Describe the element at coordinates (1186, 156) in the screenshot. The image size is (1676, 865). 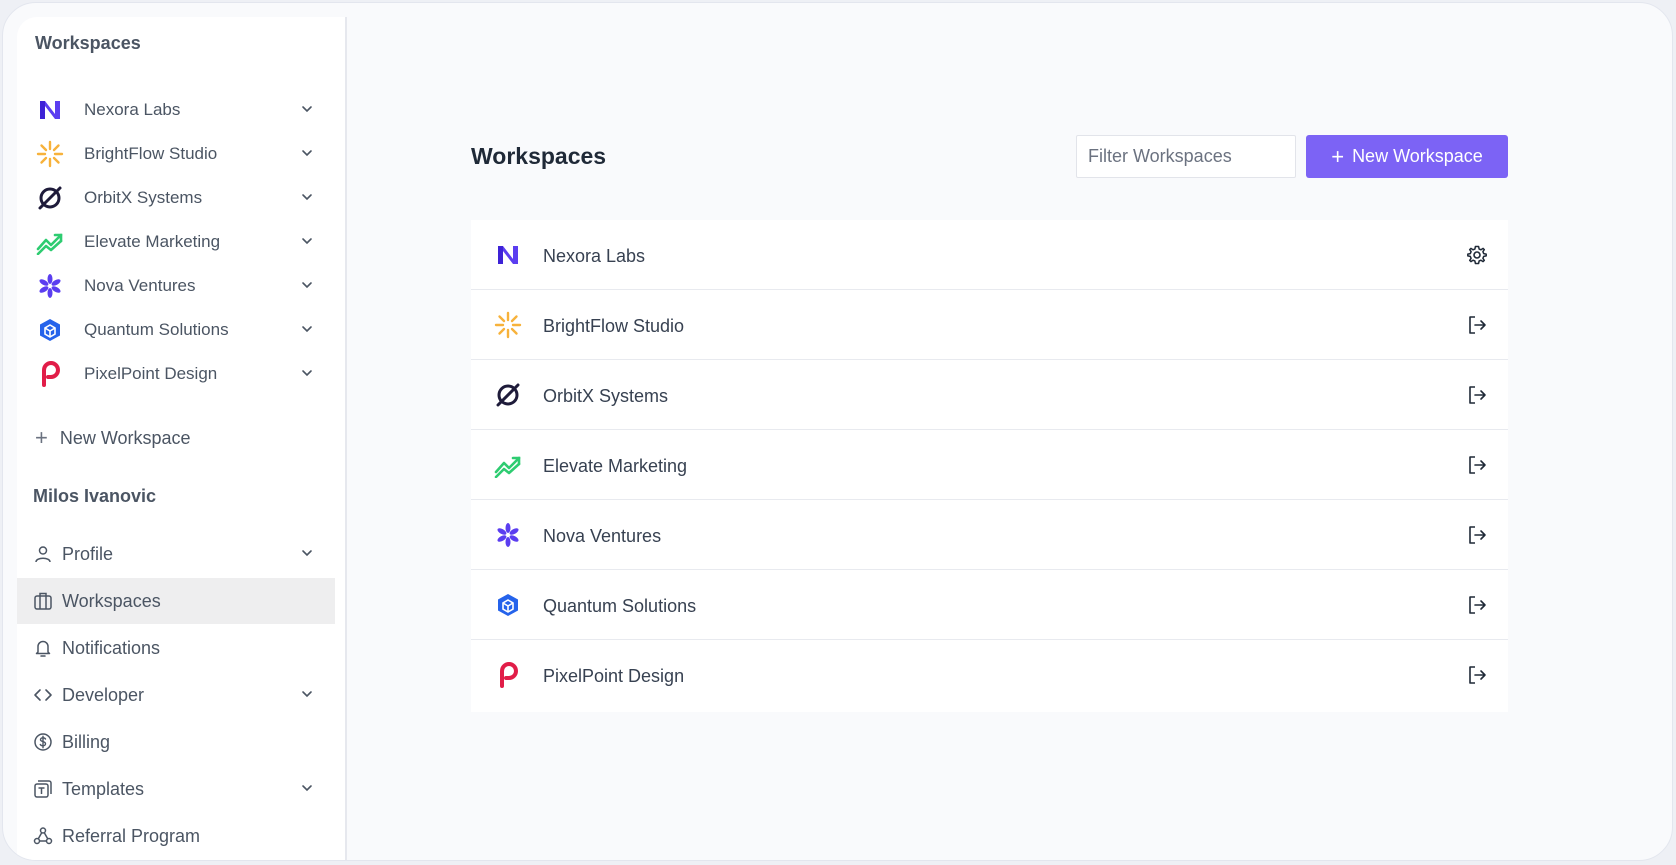
I see `filter-workspaces-input` at that location.